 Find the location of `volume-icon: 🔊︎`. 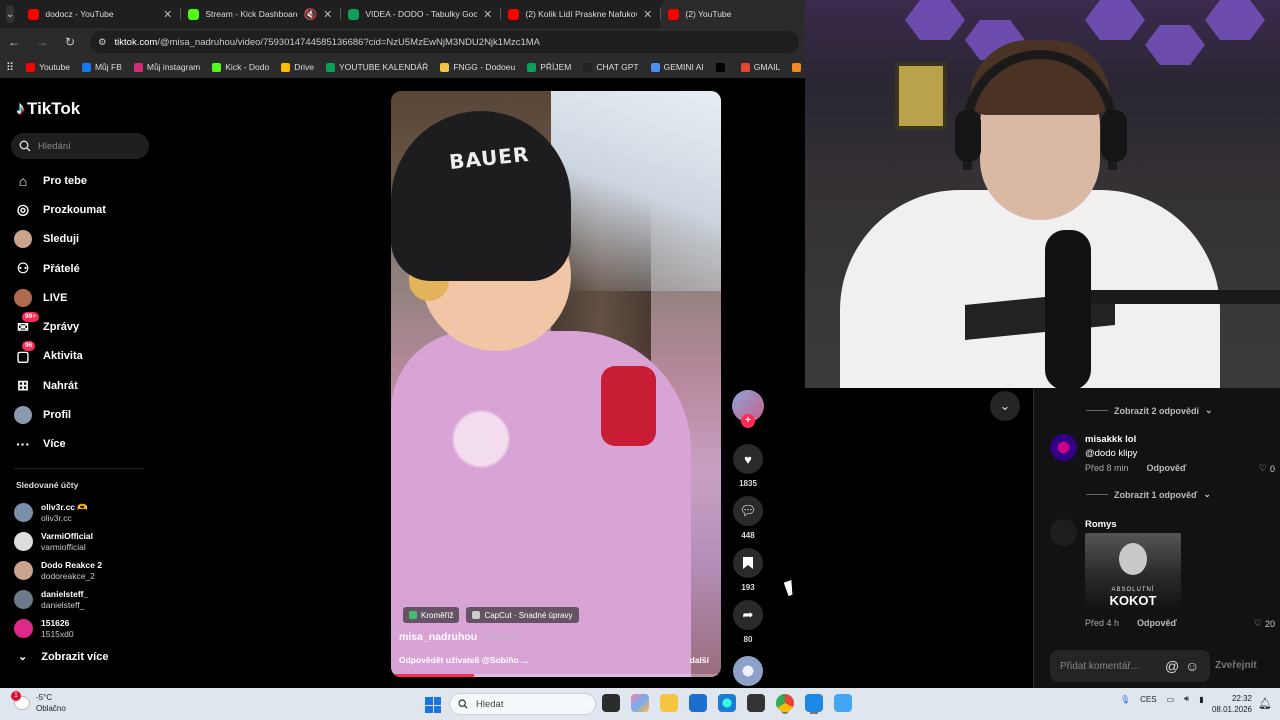

volume-icon: 🔊︎ is located at coordinates (1186, 699).